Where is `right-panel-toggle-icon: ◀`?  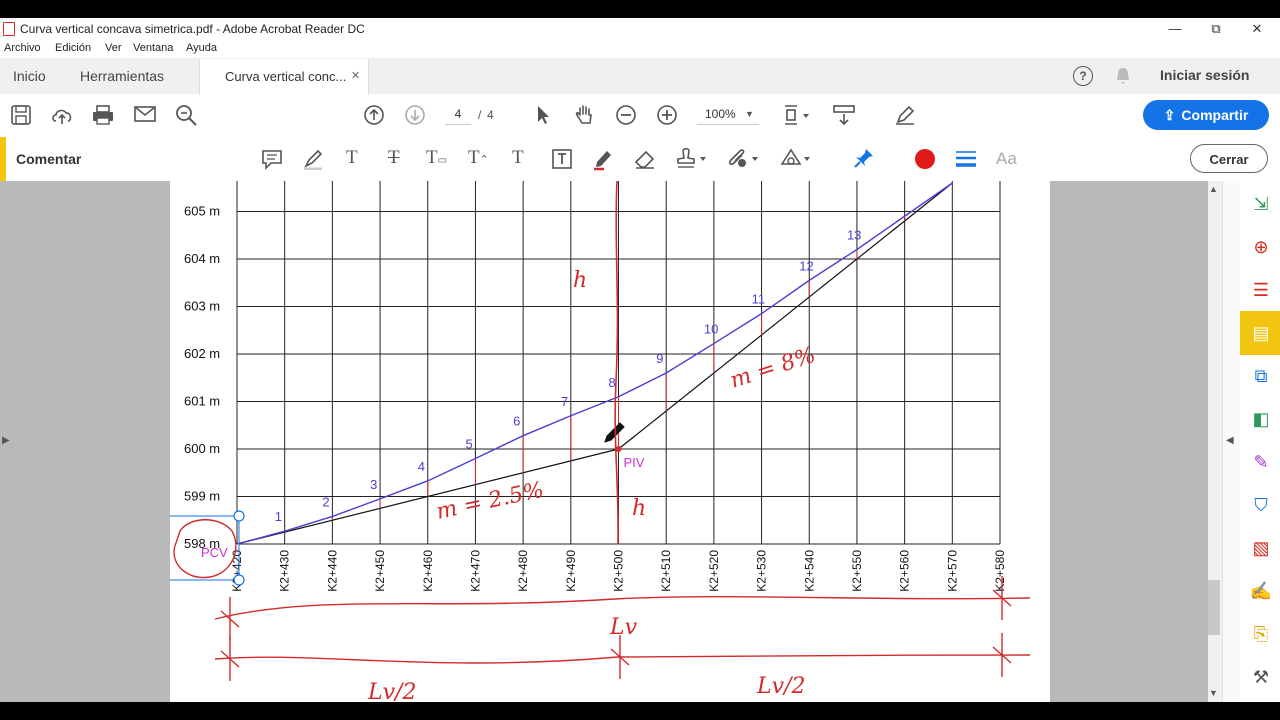
right-panel-toggle-icon: ◀ is located at coordinates (1230, 440).